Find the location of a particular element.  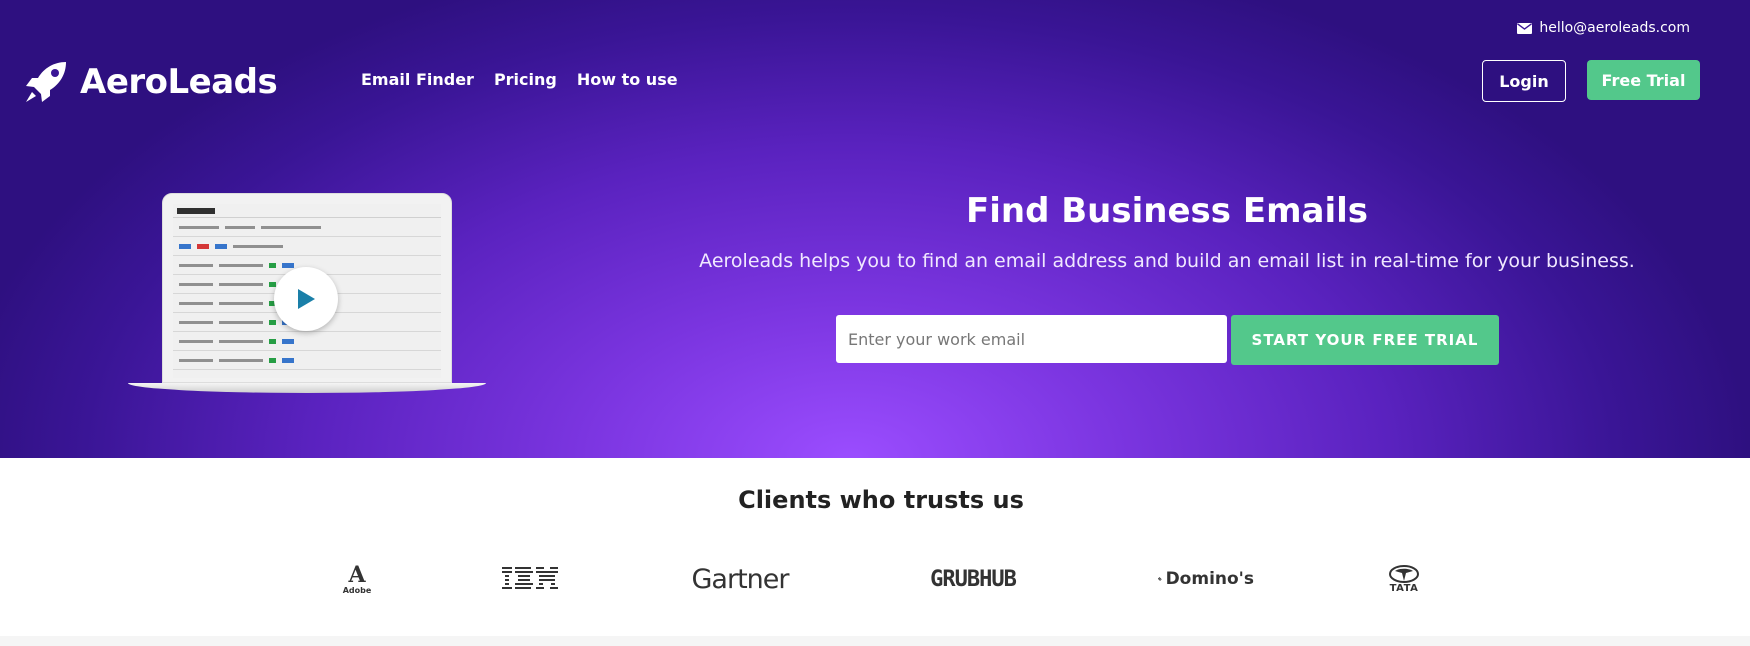

free-trial-button: Free Trial is located at coordinates (1643, 80).